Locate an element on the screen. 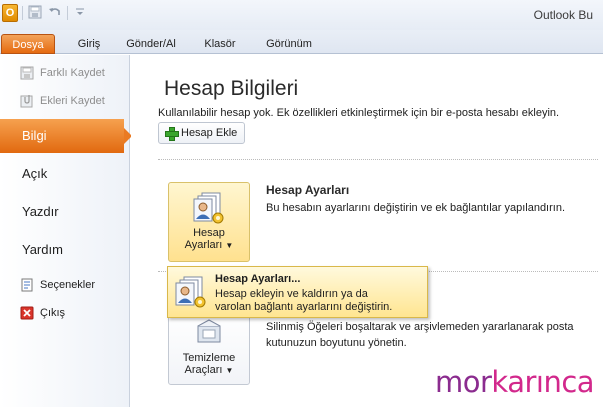  nav-tab-print: Yazdır is located at coordinates (65, 212).